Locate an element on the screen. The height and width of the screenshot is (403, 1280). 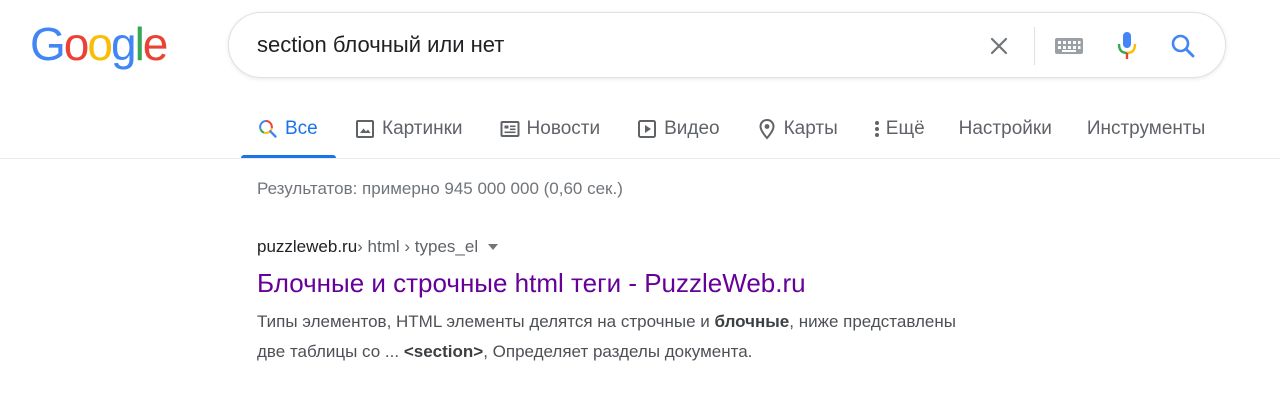
tab-label: Настройки is located at coordinates (1005, 128).